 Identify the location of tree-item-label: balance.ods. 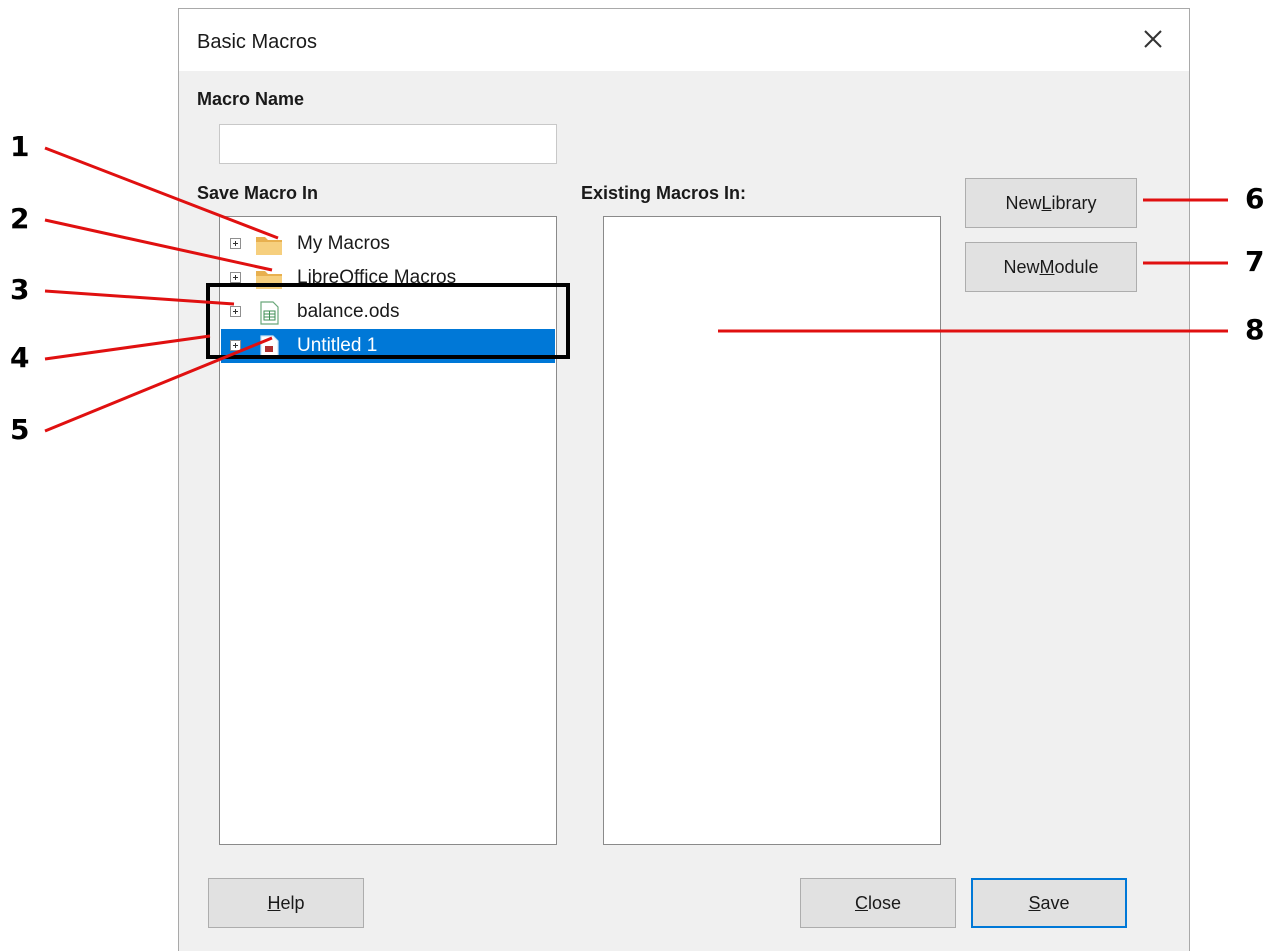
(348, 311).